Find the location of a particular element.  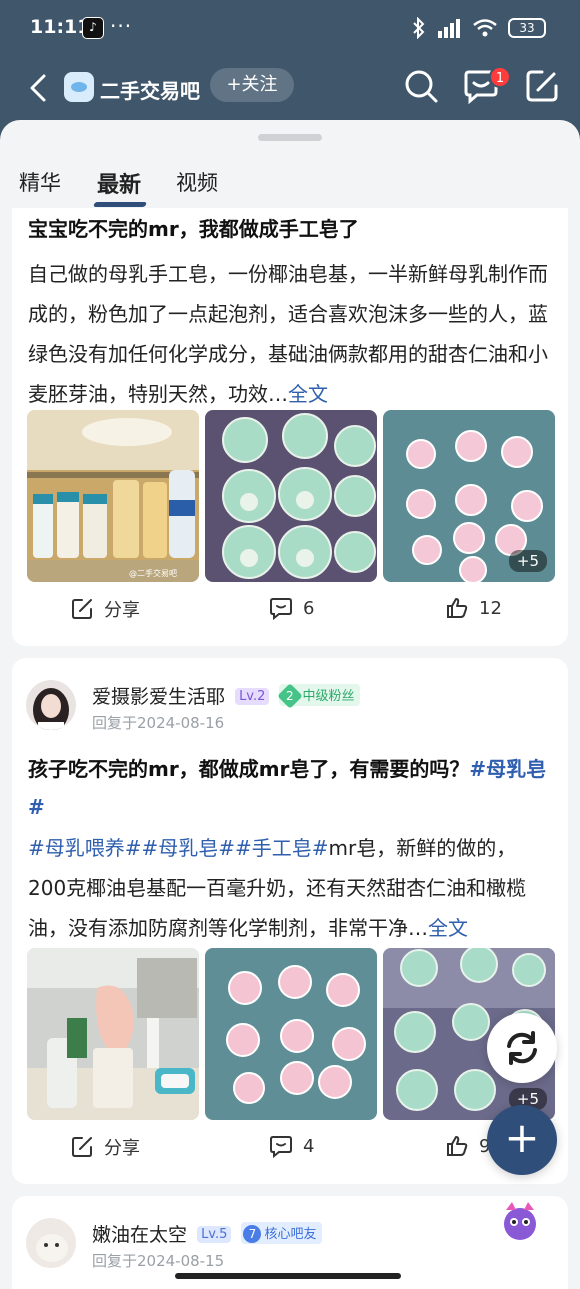

like-count: 12 is located at coordinates (490, 608).